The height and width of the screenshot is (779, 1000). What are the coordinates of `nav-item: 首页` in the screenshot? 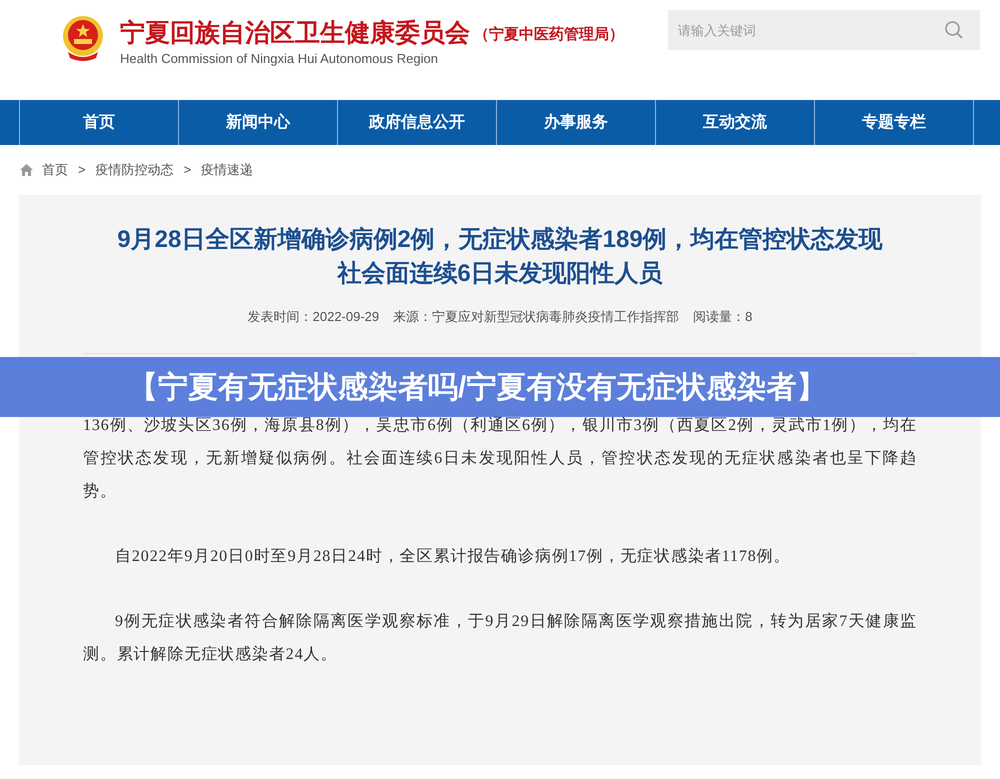 It's located at (98, 122).